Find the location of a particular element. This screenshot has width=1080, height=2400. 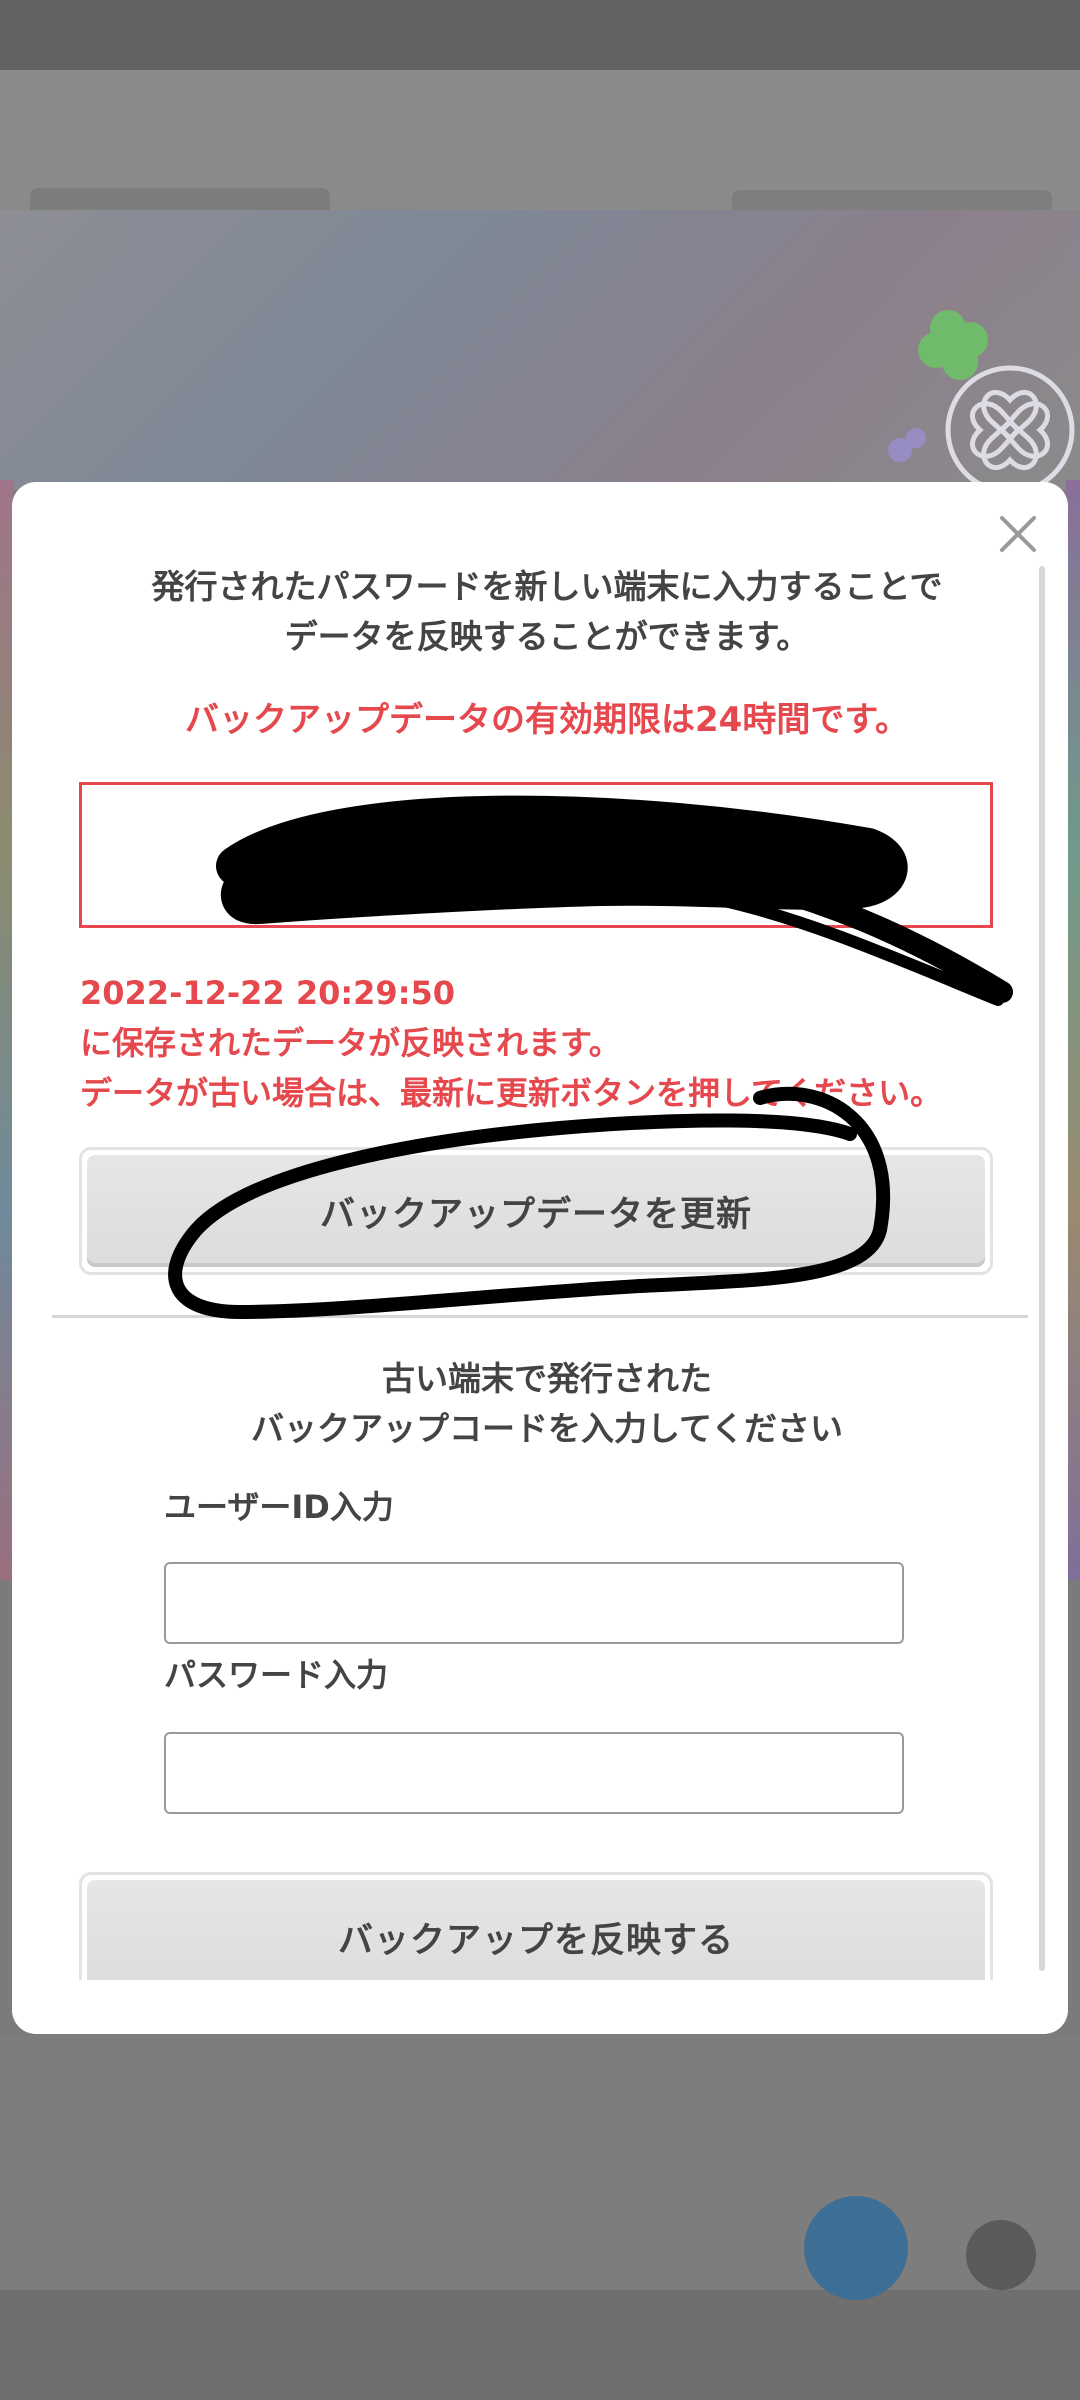

status-bar is located at coordinates (540, 35).